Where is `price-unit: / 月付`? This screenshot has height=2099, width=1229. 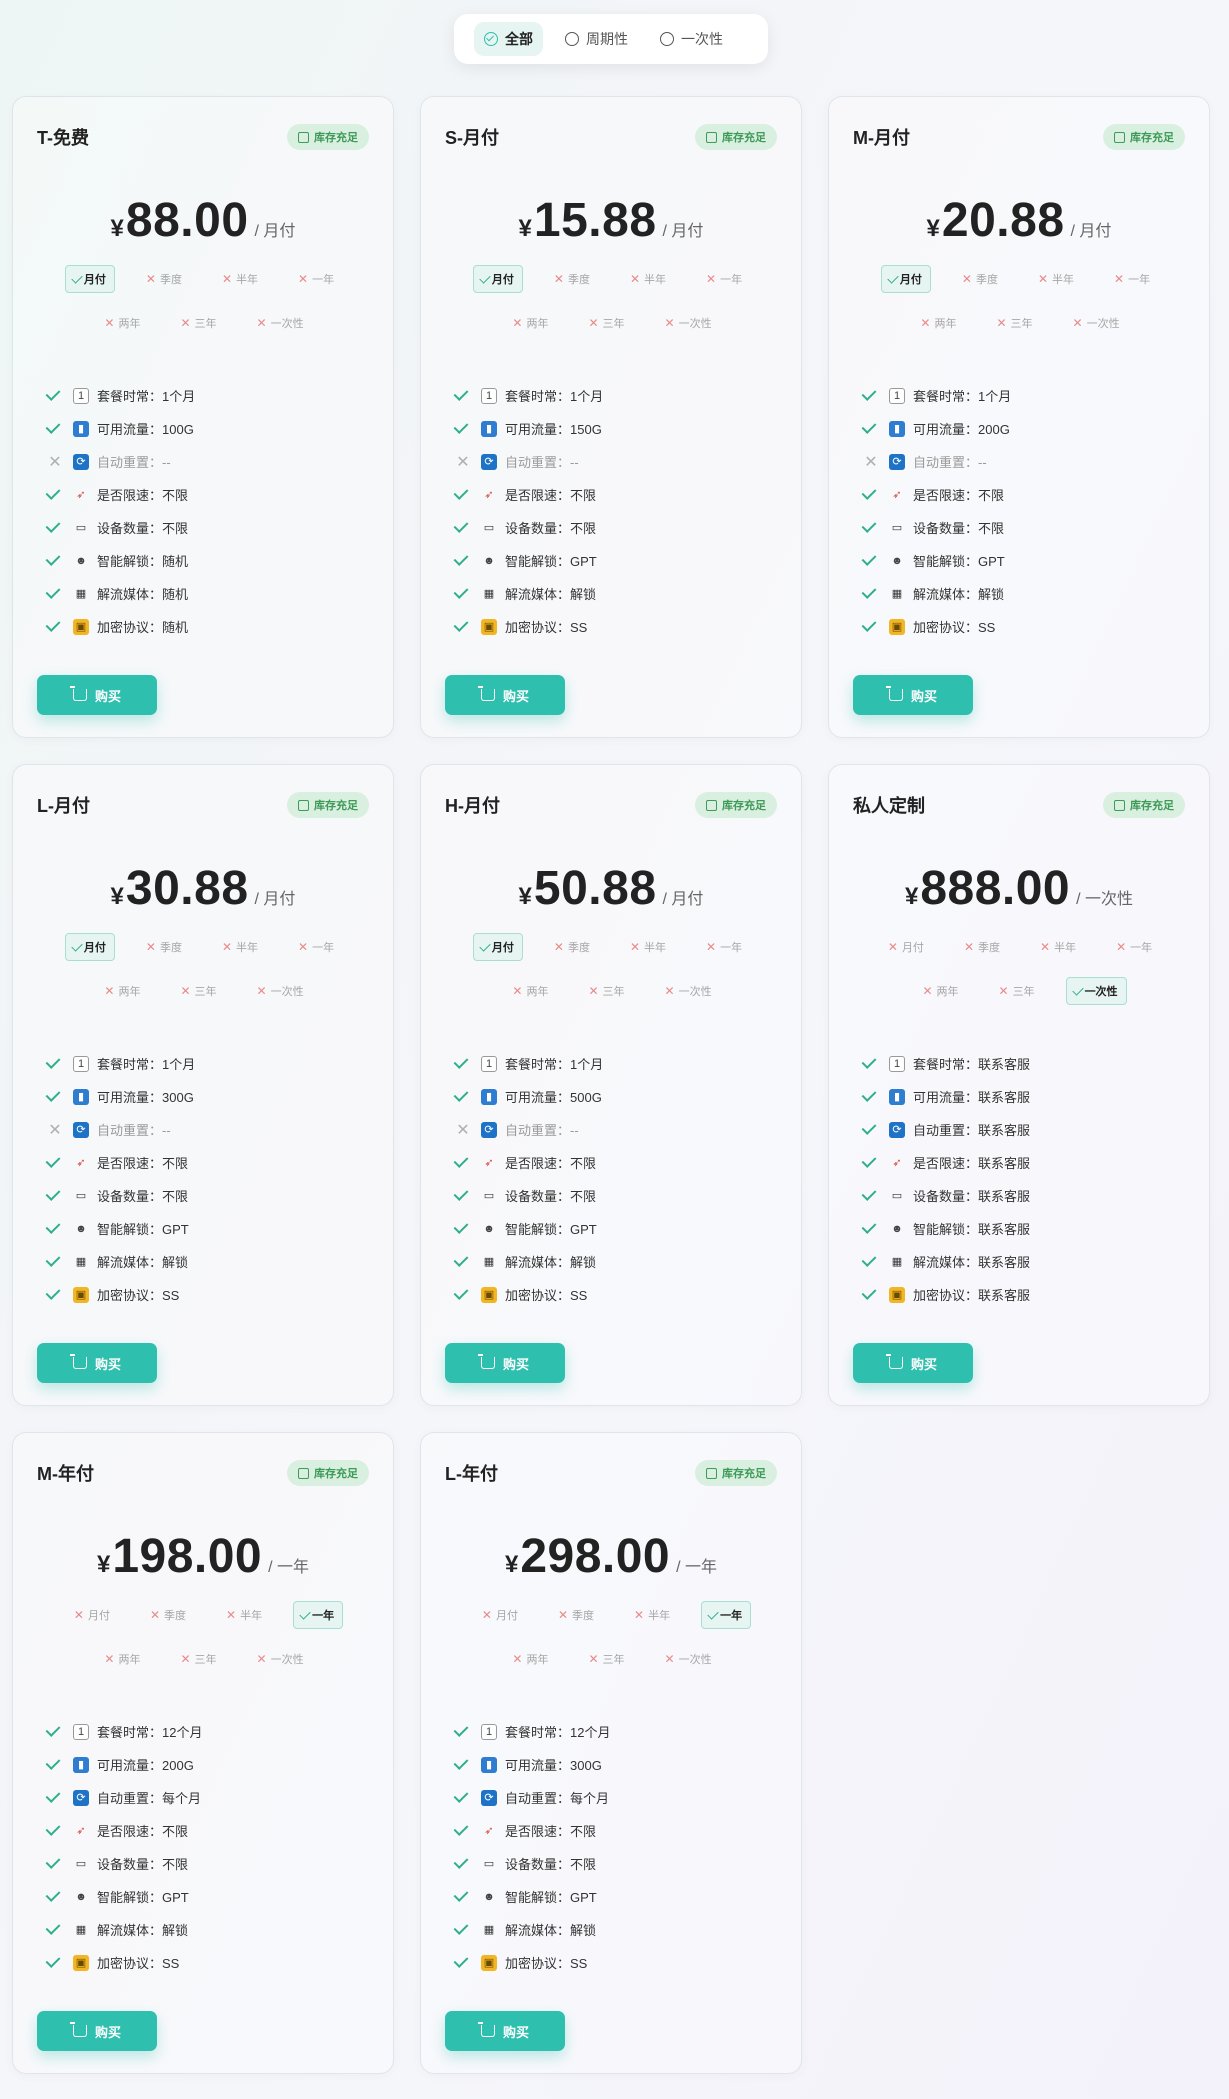
price-unit: / 月付 is located at coordinates (275, 899).